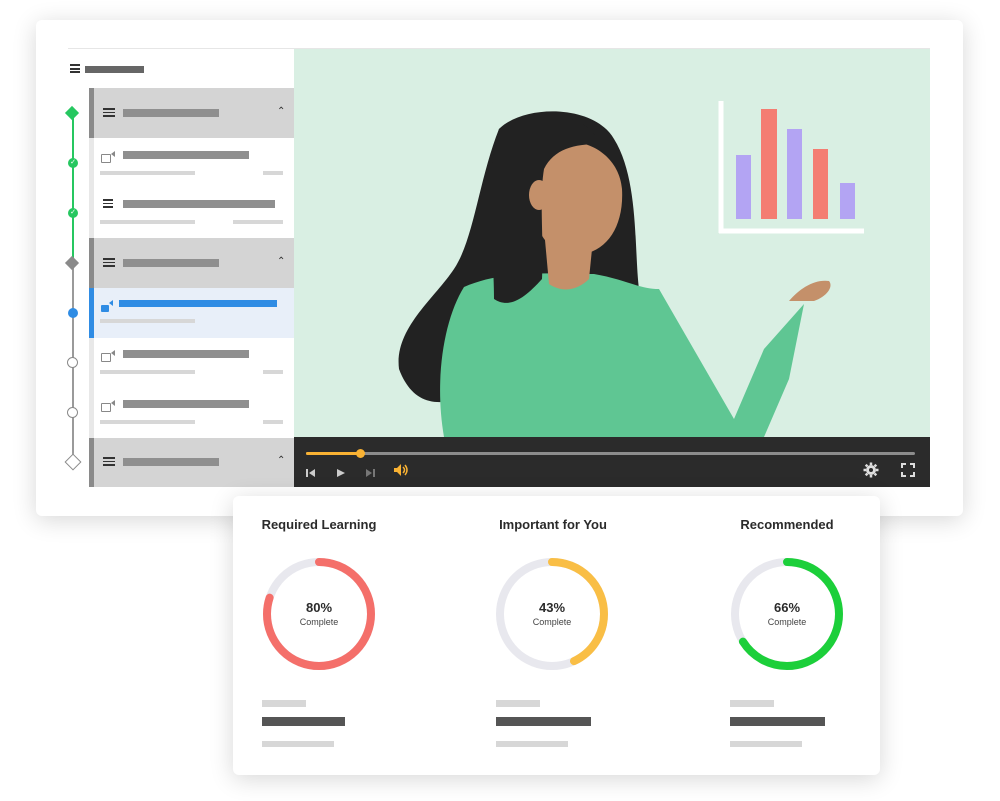 Image resolution: width=1000 pixels, height=801 pixels. I want to click on timeline-check-1: ✓, so click(73, 163).